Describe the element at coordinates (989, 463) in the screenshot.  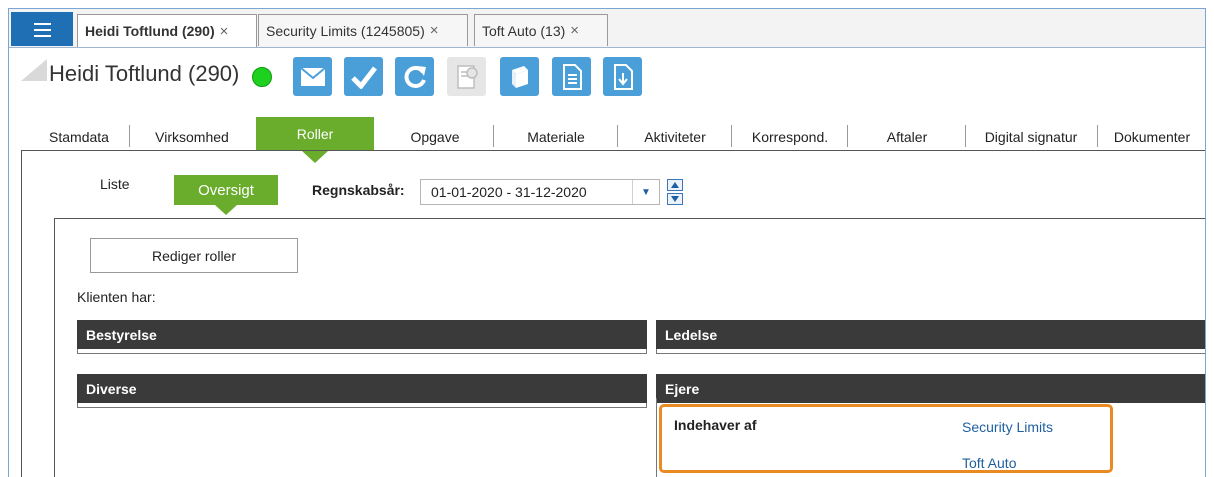
I see `link-toft-auto: Toft Auto` at that location.